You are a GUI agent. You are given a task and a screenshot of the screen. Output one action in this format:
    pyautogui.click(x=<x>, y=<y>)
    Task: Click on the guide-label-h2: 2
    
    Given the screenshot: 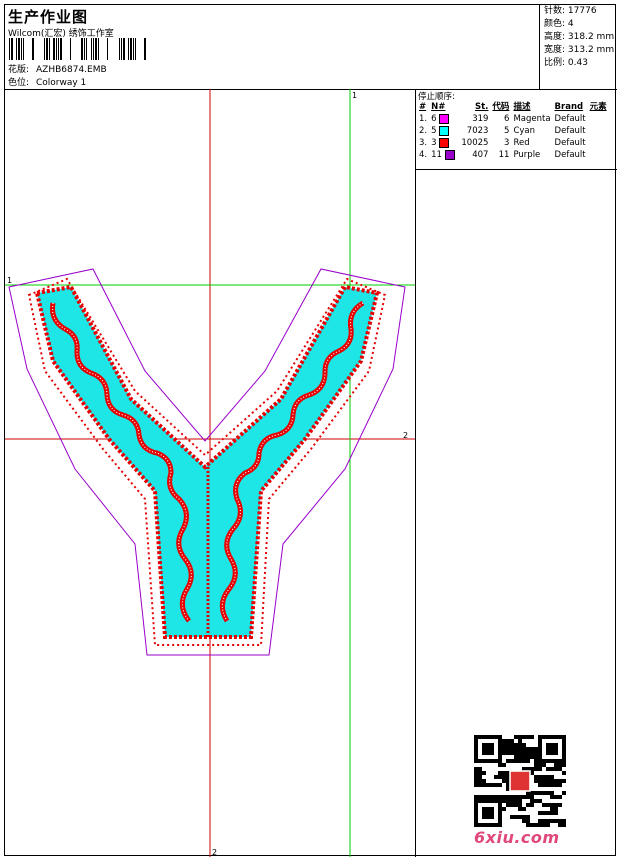 What is the action you would take?
    pyautogui.click(x=405, y=435)
    